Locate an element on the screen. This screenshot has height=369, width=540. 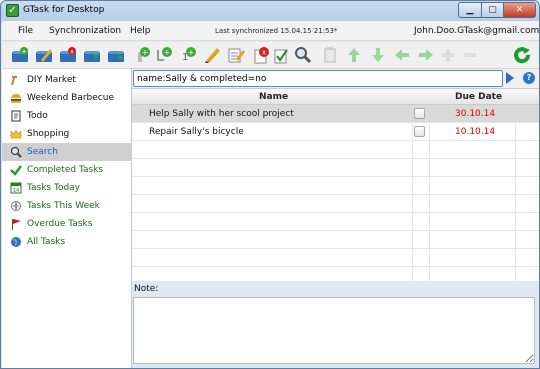
sidebar-item-label: Weekend Barbecue is located at coordinates (70, 98).